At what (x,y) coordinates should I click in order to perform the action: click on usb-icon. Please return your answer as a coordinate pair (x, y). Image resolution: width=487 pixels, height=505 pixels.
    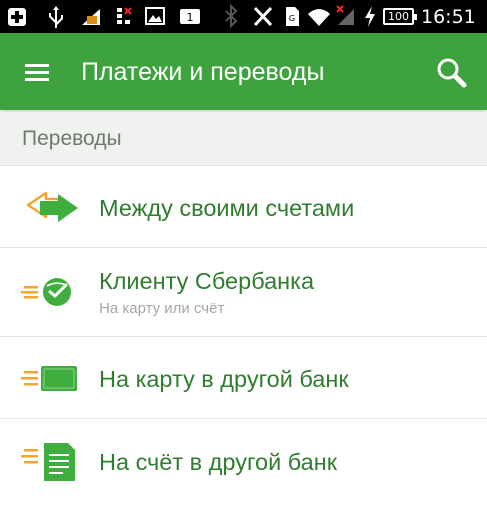
    Looking at the image, I should click on (56, 16).